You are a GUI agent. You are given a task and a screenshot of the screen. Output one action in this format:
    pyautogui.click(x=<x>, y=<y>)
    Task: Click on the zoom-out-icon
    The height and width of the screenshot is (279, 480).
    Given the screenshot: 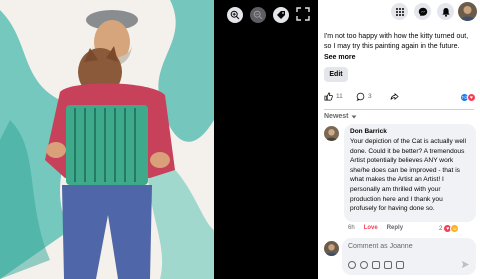 What is the action you would take?
    pyautogui.click(x=258, y=15)
    